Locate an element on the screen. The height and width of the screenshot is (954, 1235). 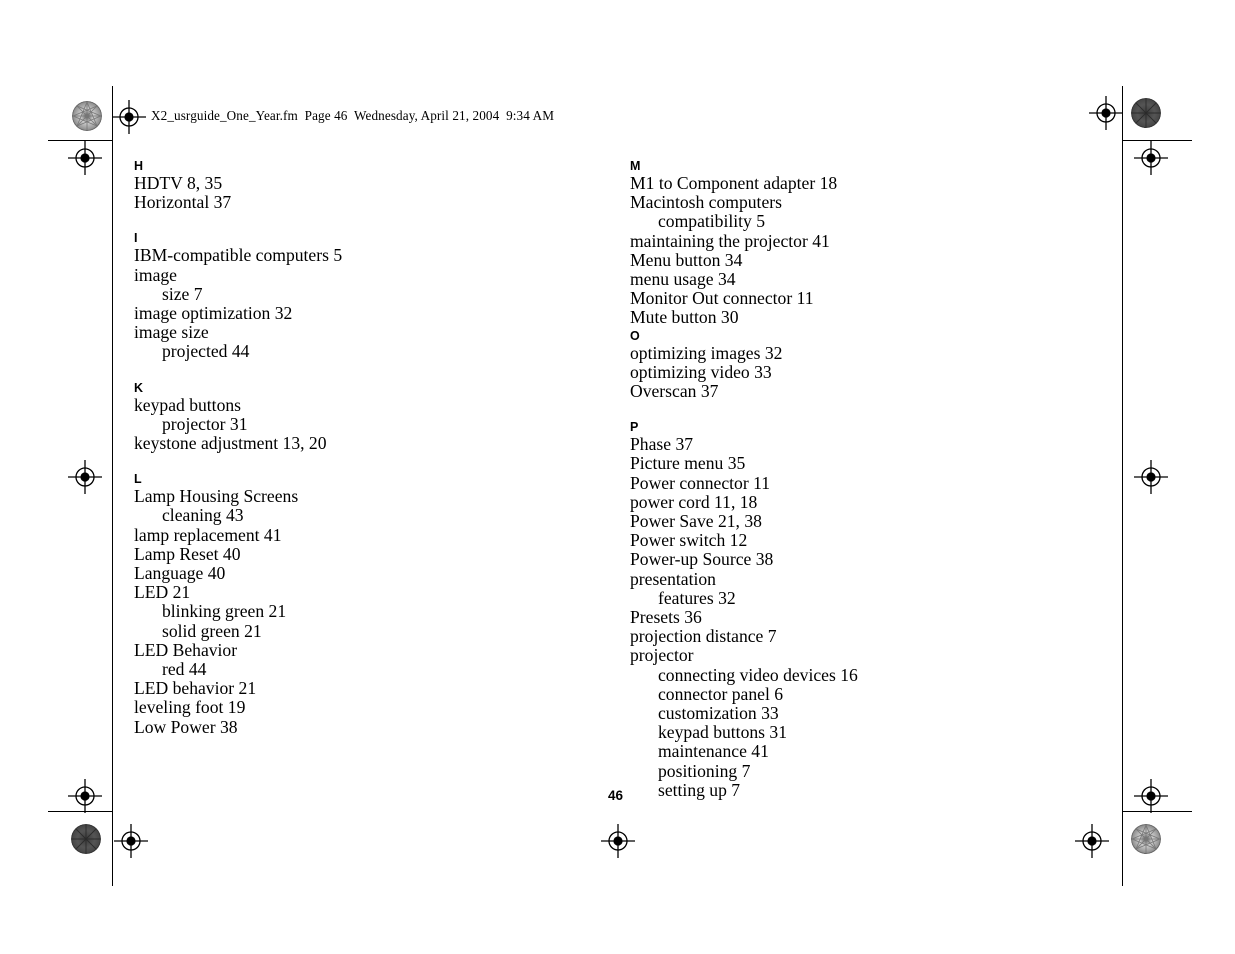
index-letter-heading-m: M is located at coordinates (635, 166).